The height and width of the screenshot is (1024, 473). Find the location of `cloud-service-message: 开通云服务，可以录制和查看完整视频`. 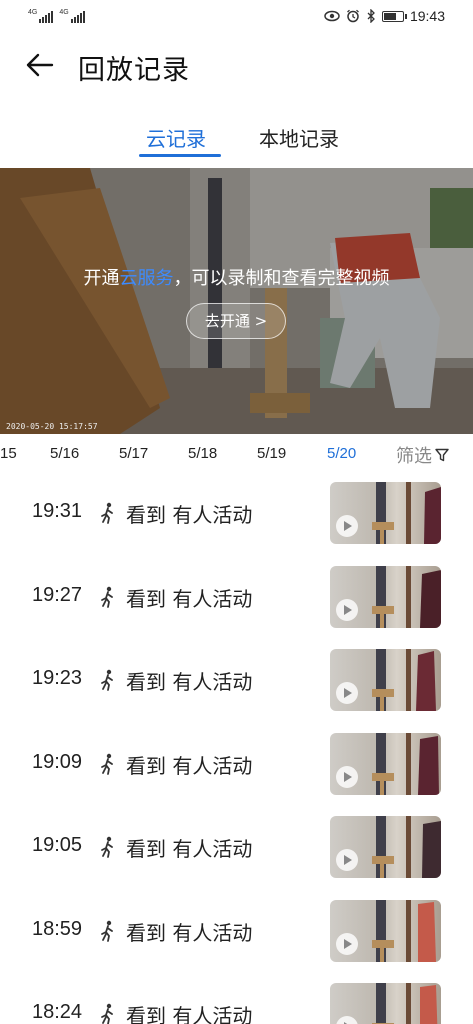

cloud-service-message: 开通云服务，可以录制和查看完整视频 is located at coordinates (236, 277).